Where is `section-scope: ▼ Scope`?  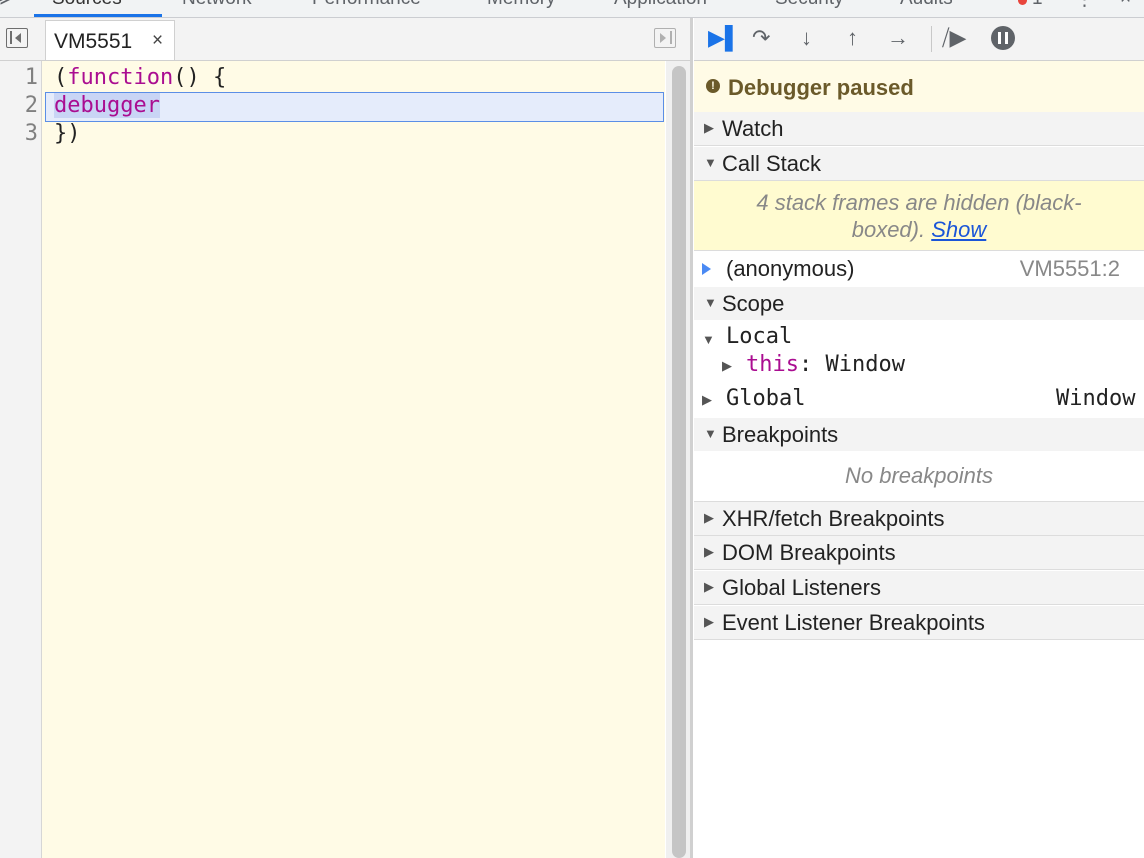
section-scope: ▼ Scope is located at coordinates (919, 304).